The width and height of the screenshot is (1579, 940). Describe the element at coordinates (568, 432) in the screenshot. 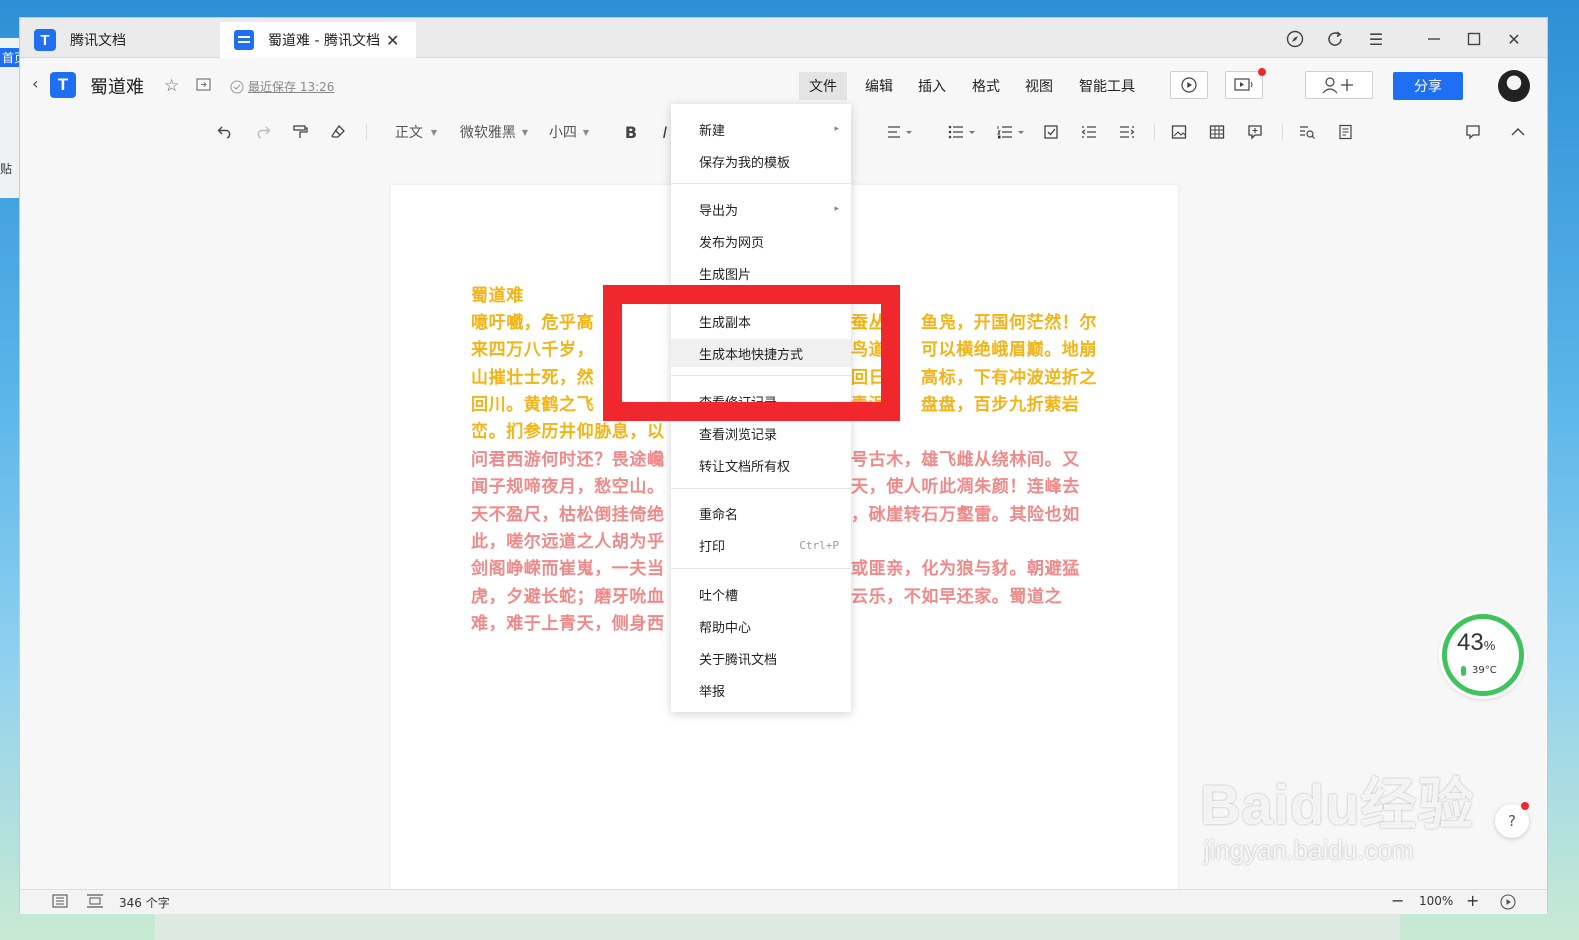

I see `poem-line: 峦。扪参历井仰胁息，以` at that location.